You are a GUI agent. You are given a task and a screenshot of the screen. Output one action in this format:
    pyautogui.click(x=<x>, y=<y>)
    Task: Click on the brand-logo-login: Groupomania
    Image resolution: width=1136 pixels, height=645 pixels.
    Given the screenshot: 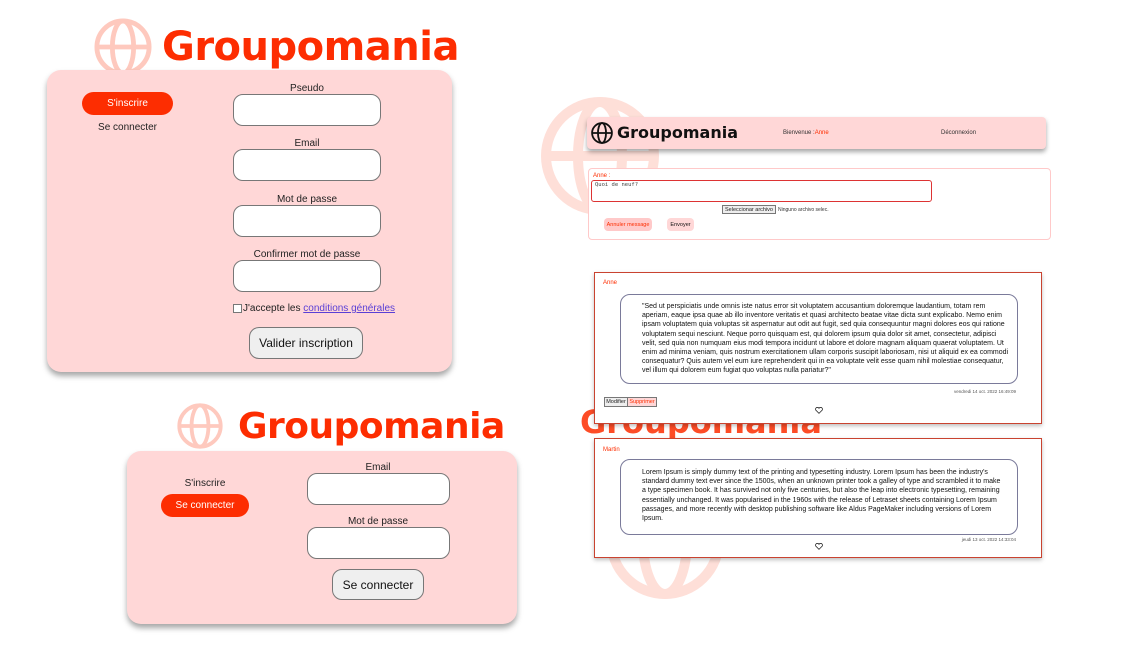 What is the action you would take?
    pyautogui.click(x=338, y=426)
    